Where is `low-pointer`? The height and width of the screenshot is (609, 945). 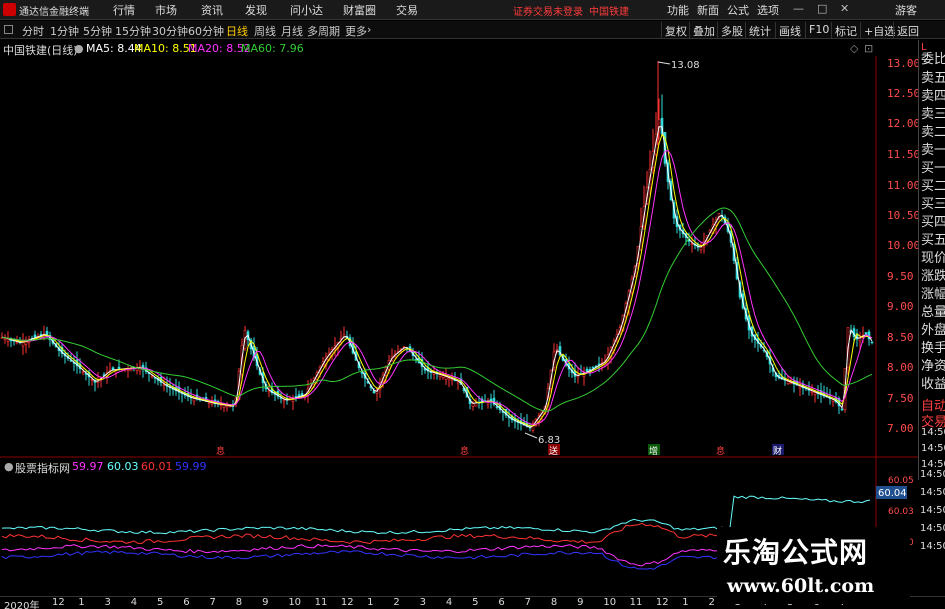
low-pointer is located at coordinates (531, 435).